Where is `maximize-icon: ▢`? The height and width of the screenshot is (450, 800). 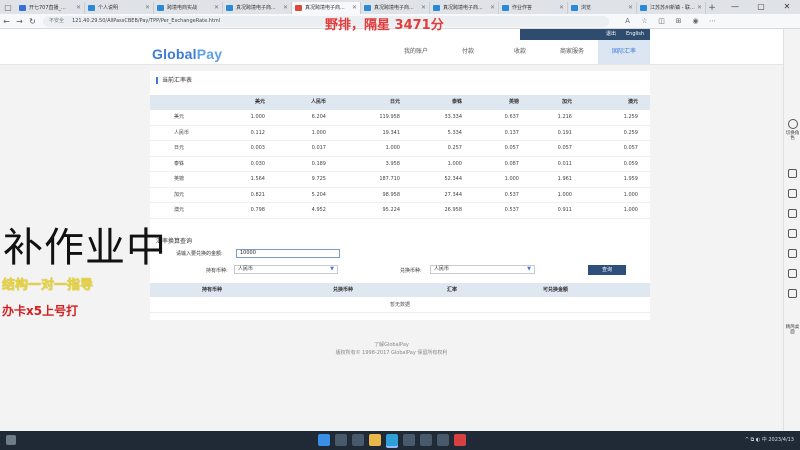
maximize-icon: ▢ is located at coordinates (761, 7).